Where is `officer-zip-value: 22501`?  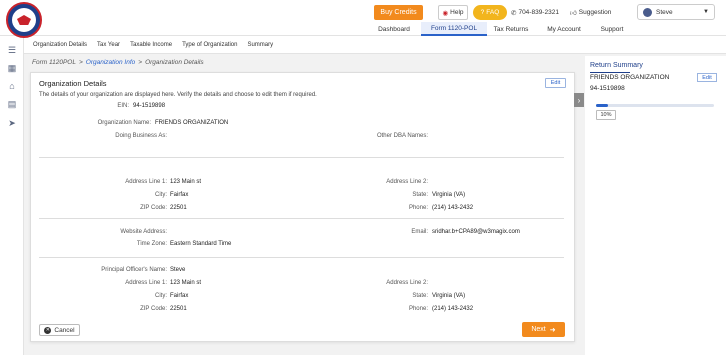
officer-zip-value: 22501 is located at coordinates (178, 309).